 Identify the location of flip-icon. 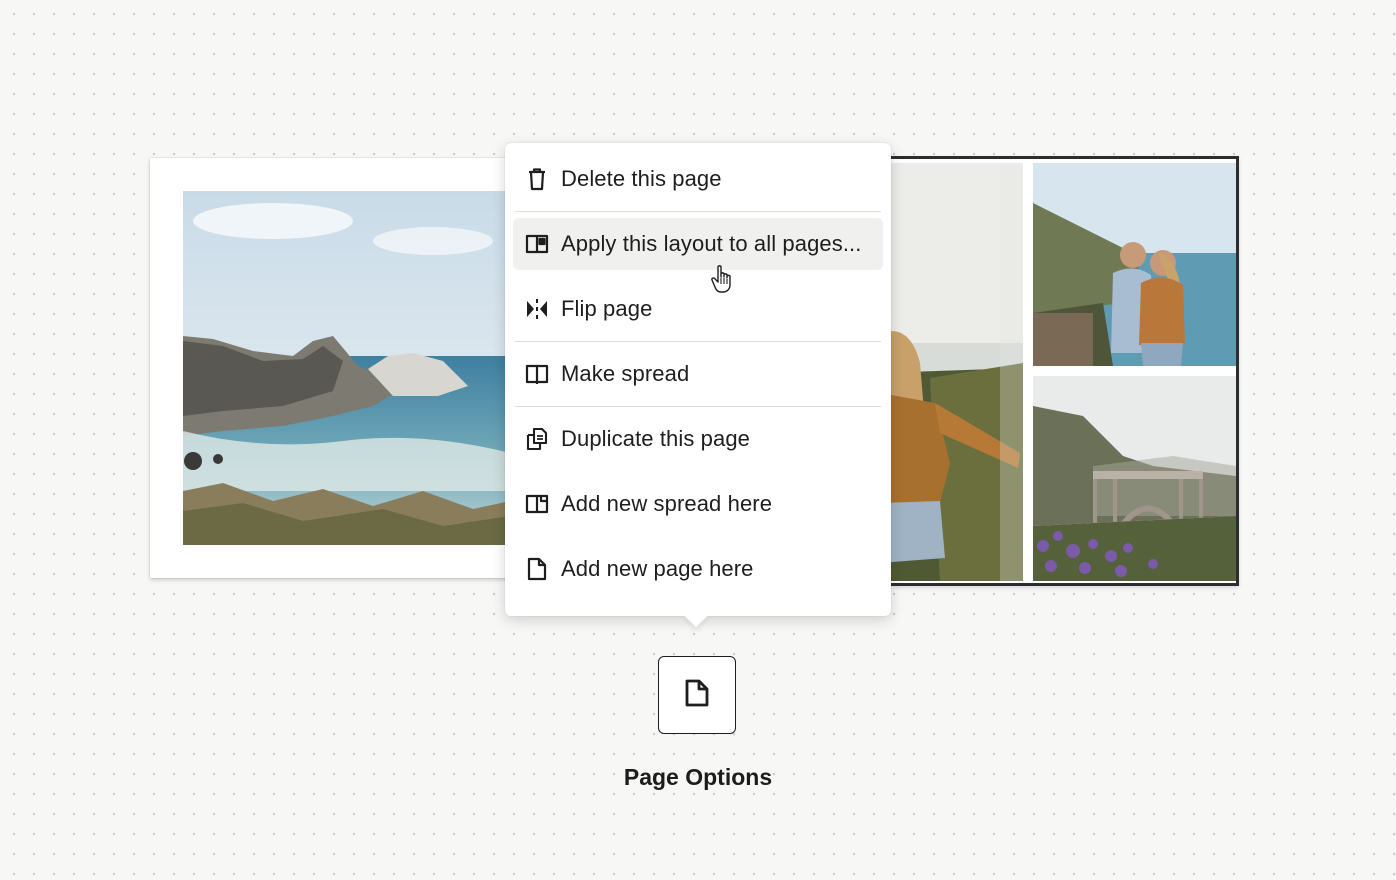
(537, 309).